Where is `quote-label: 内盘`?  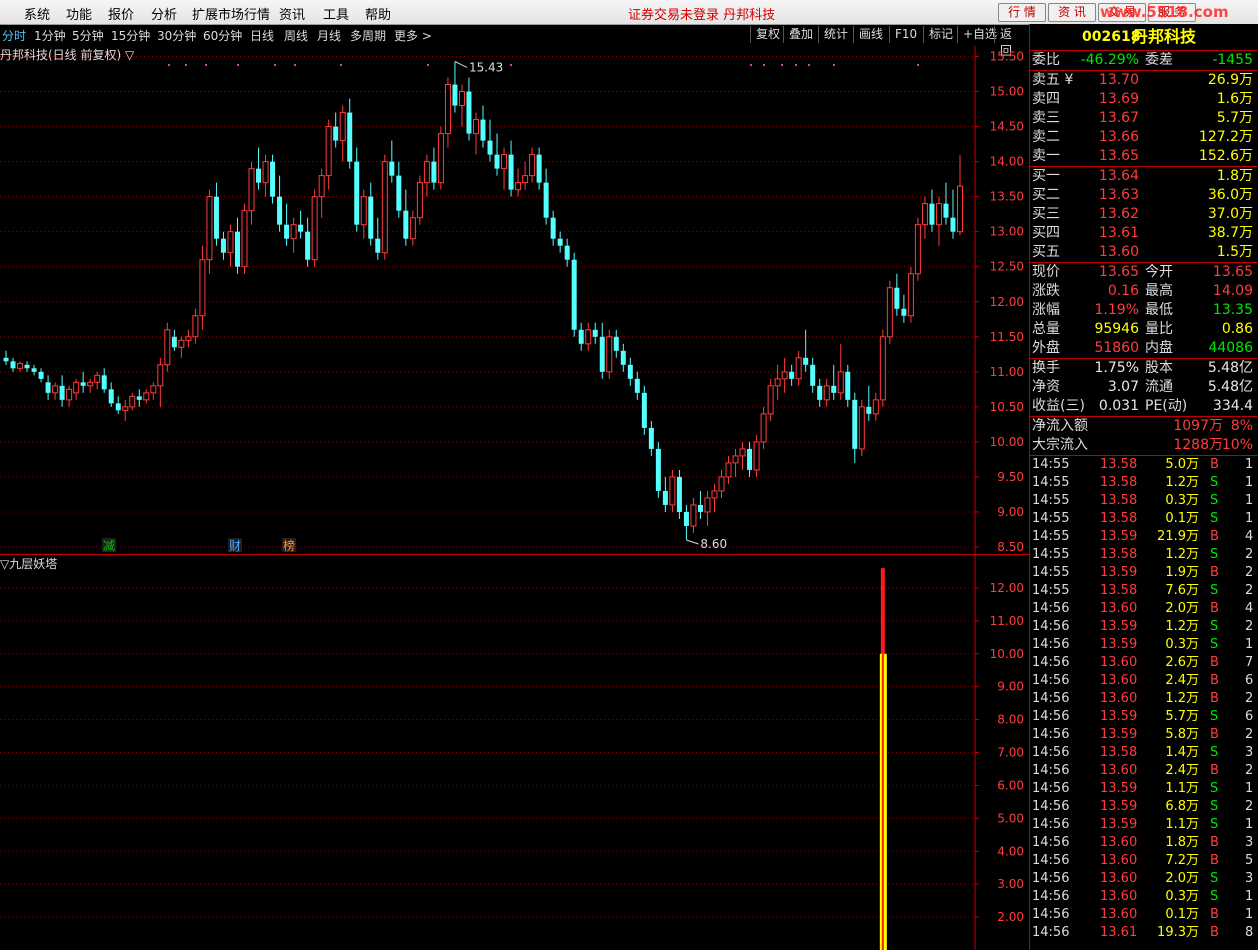
quote-label: 内盘 is located at coordinates (1159, 348).